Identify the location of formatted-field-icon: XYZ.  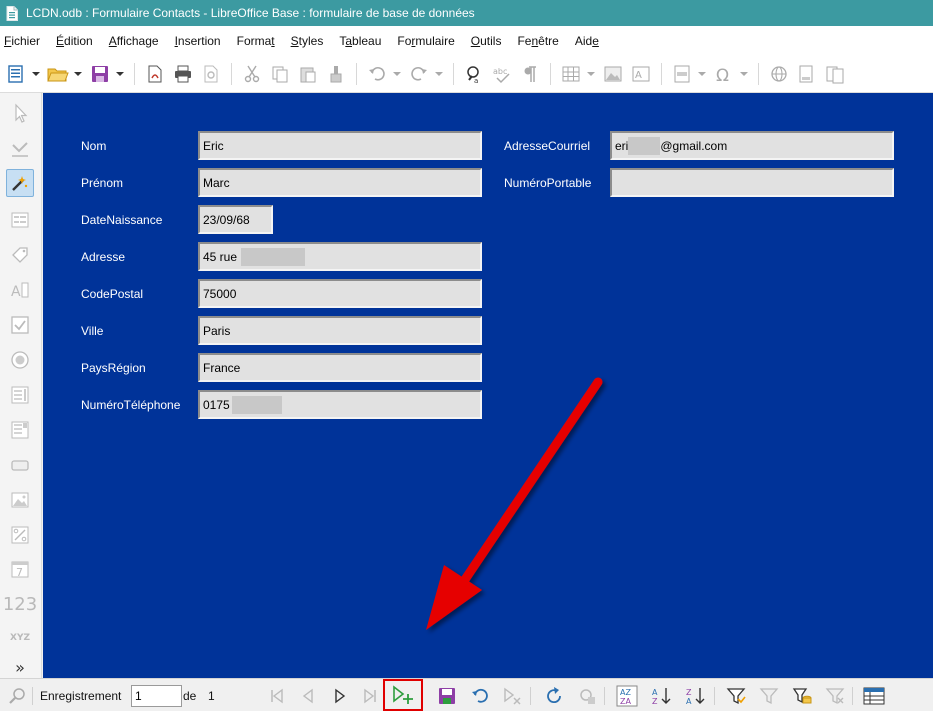
(20, 638).